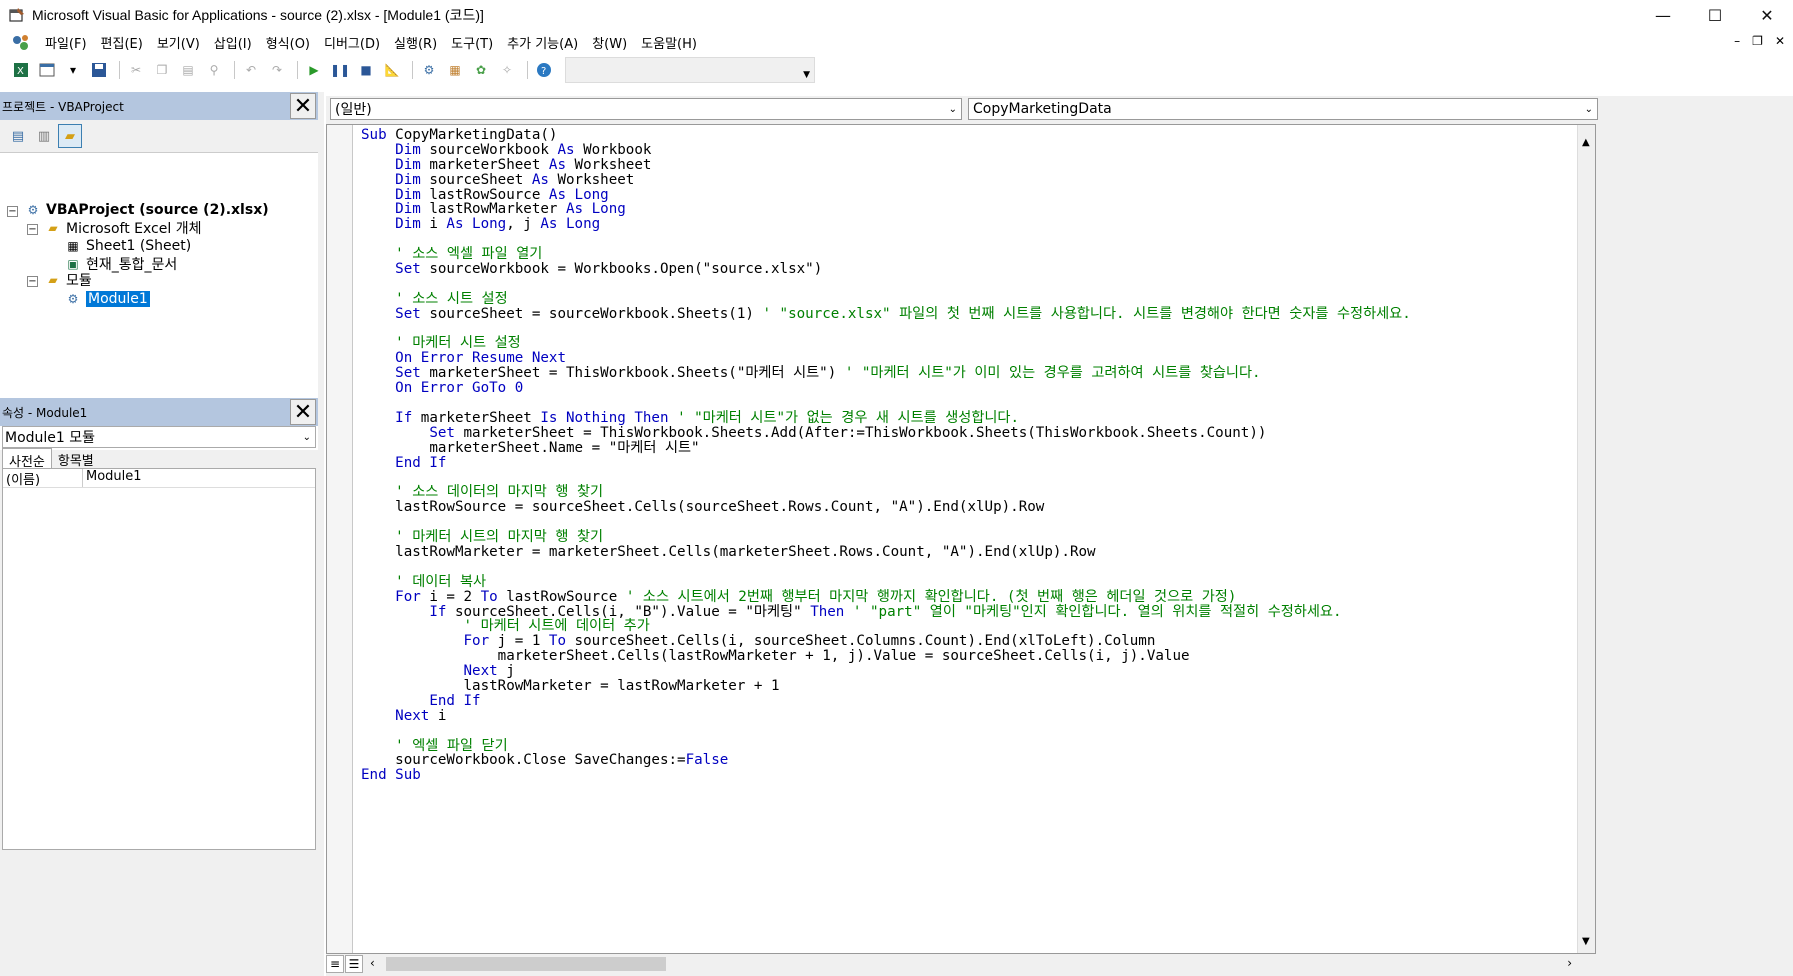 Image resolution: width=1793 pixels, height=976 pixels. What do you see at coordinates (886, 180) in the screenshot?
I see `code-line: Dim sourceSheet As Worksheet` at bounding box center [886, 180].